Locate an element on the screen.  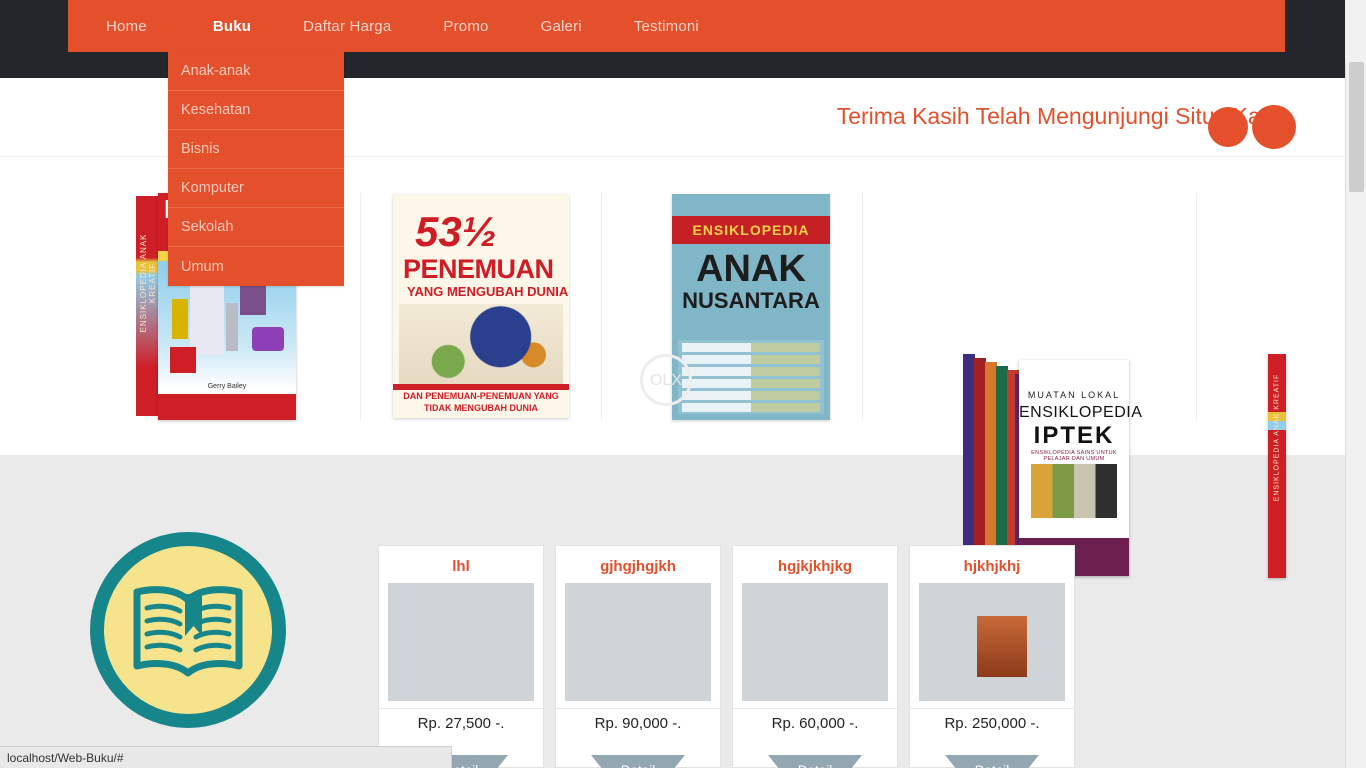
product-price: Rp. 60,000 -. is located at coordinates (815, 720).